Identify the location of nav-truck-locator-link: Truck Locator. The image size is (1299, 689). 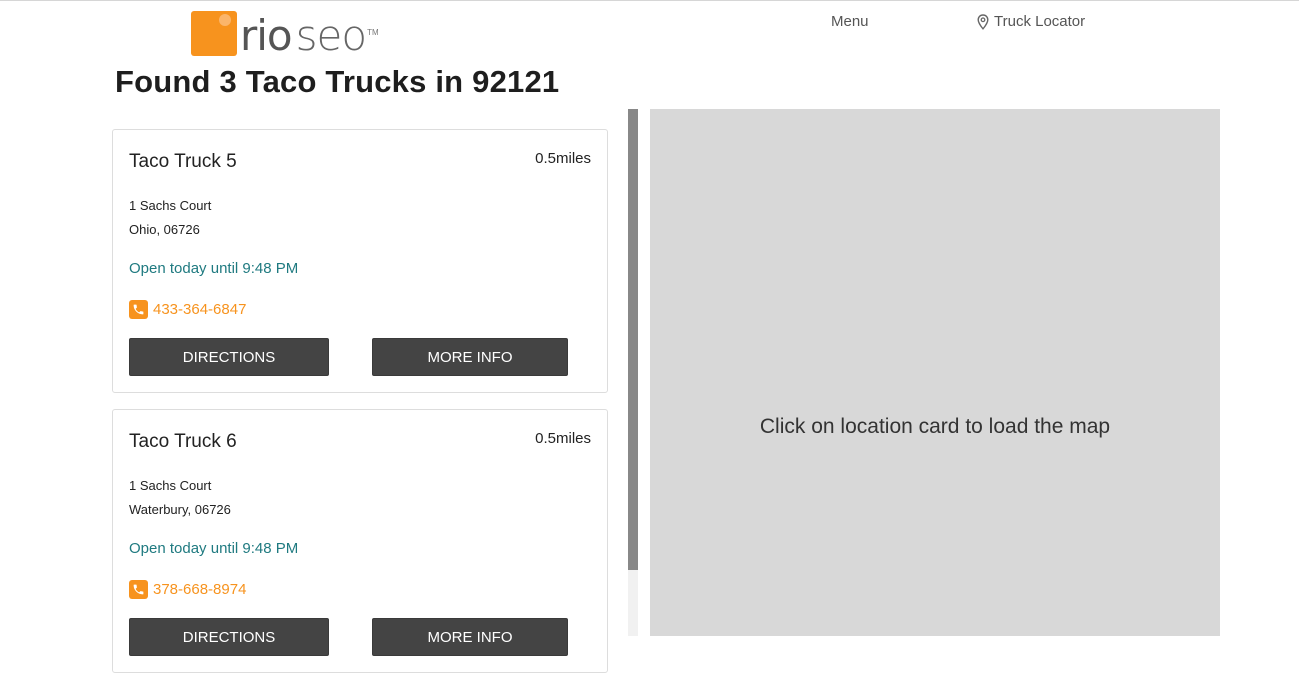
(1031, 21).